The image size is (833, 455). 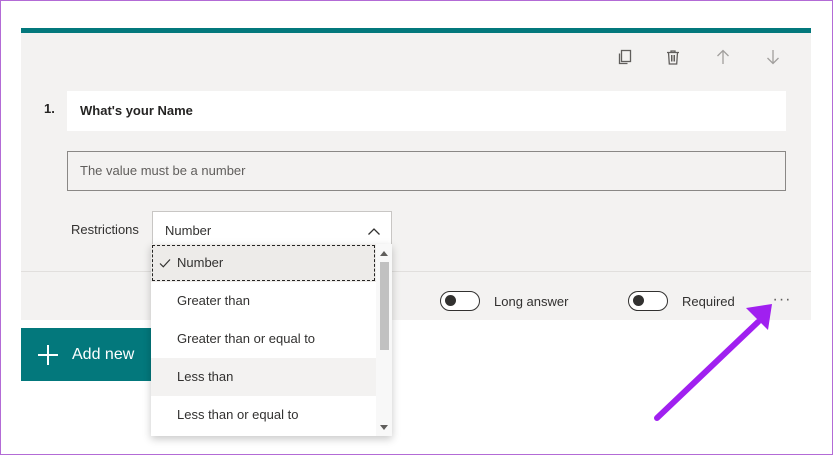 I want to click on option-less-than: Less than, so click(x=263, y=377).